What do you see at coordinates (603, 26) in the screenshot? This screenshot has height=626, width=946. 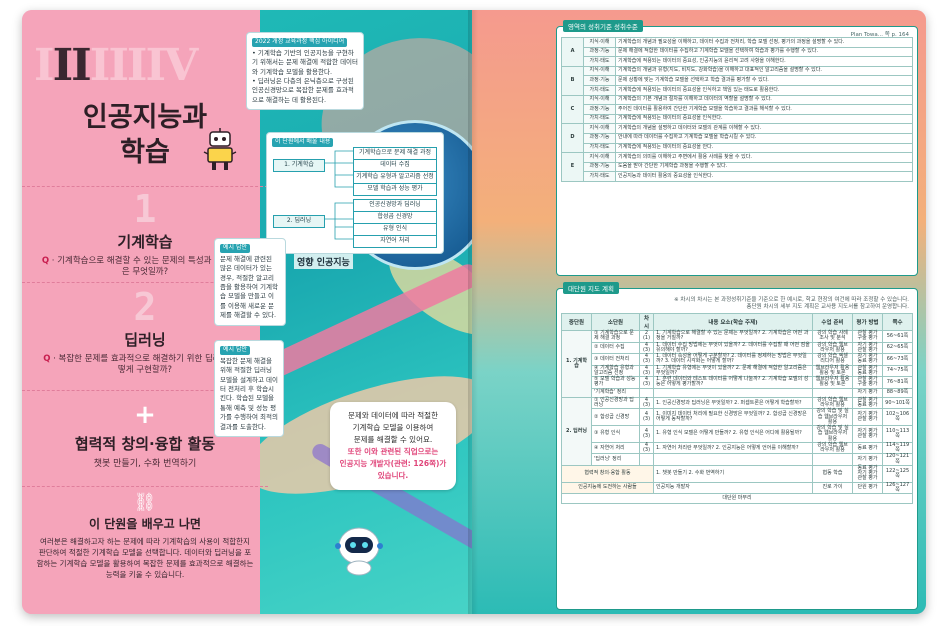 I see `panel-heading: 영역의 성취기준 성취수준` at bounding box center [603, 26].